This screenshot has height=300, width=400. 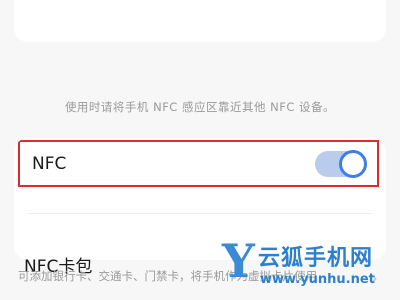 I want to click on watermark-name: 云狐手机网, so click(x=316, y=258).